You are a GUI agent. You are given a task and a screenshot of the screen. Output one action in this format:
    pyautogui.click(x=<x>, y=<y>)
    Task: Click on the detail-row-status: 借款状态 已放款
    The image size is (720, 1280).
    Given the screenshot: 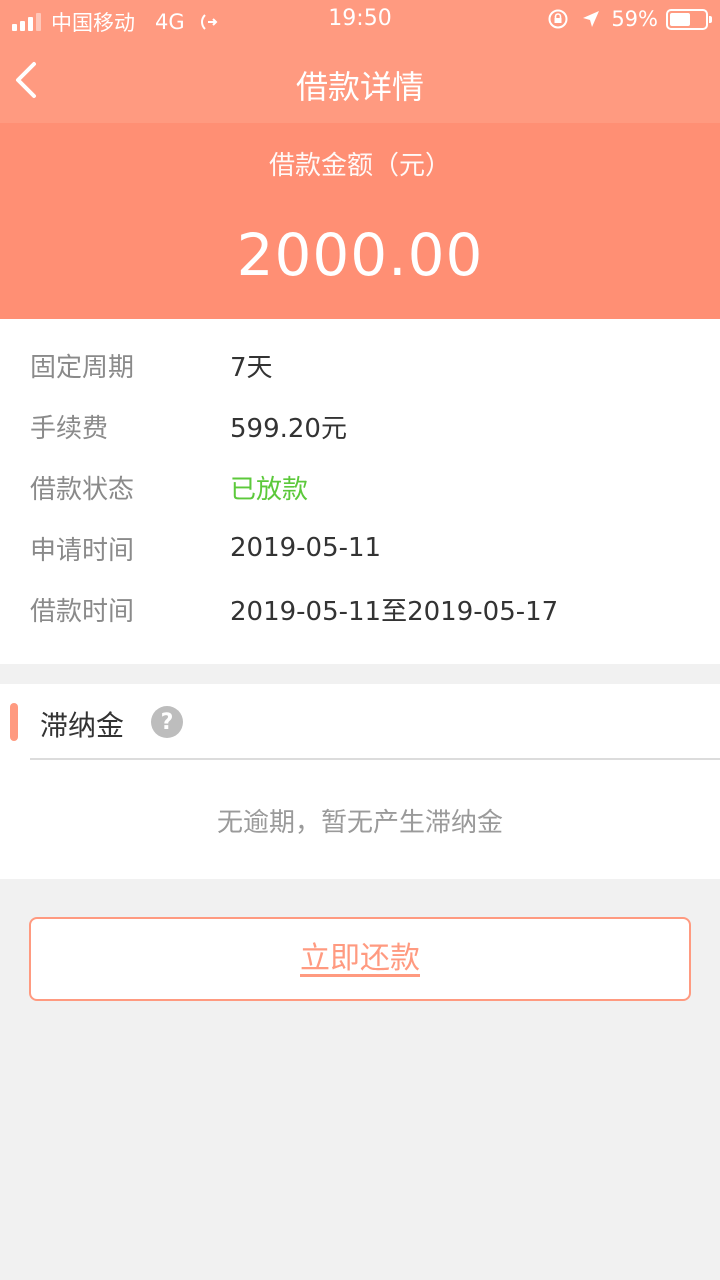 What is the action you would take?
    pyautogui.click(x=169, y=487)
    